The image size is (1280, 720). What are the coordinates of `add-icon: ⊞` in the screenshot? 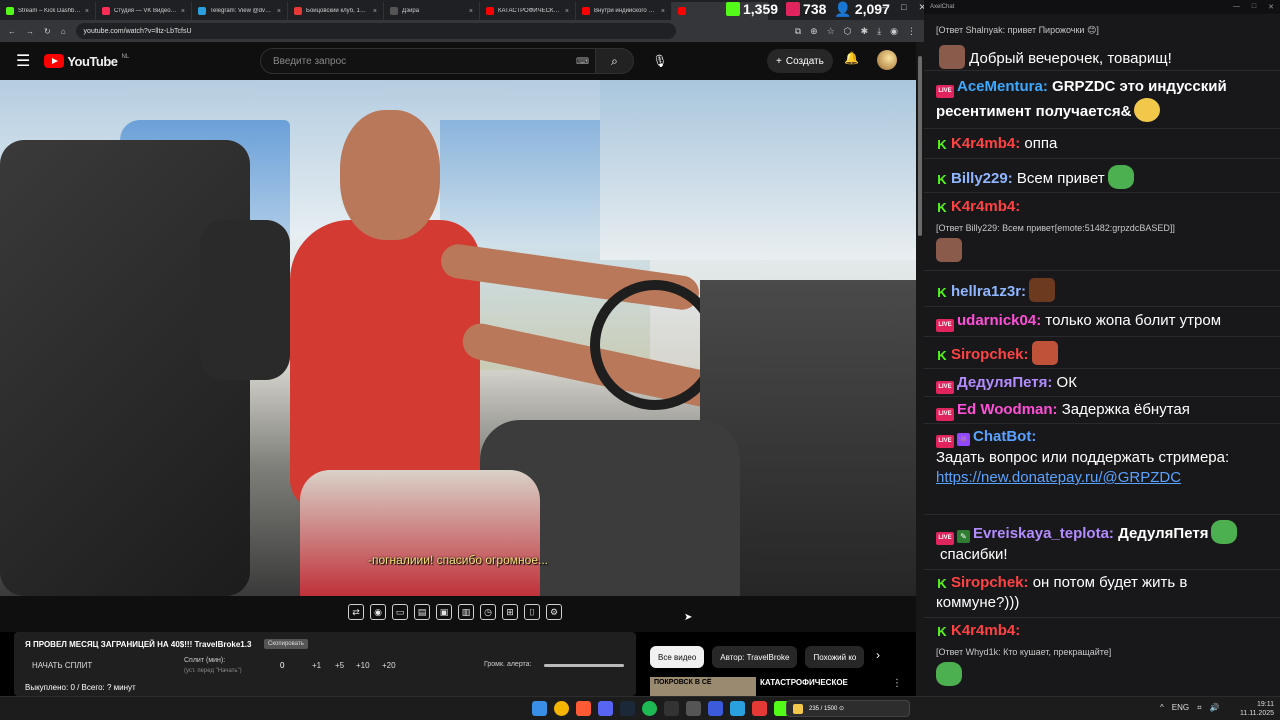 It's located at (510, 612).